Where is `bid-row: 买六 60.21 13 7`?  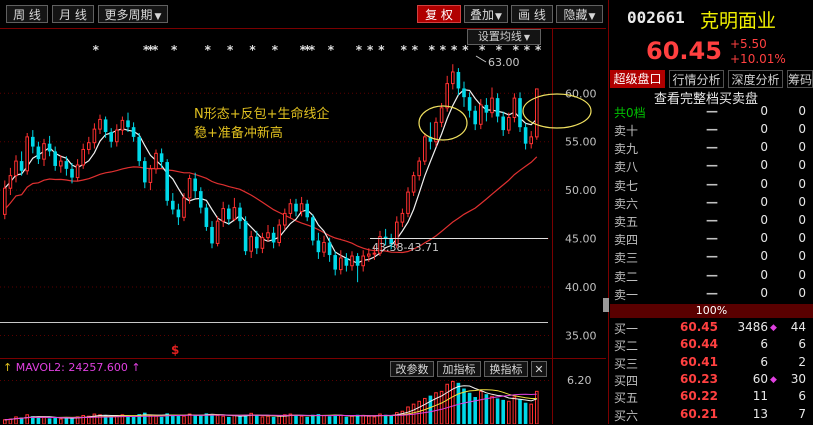 bid-row: 买六 60.21 13 7 is located at coordinates (711, 416).